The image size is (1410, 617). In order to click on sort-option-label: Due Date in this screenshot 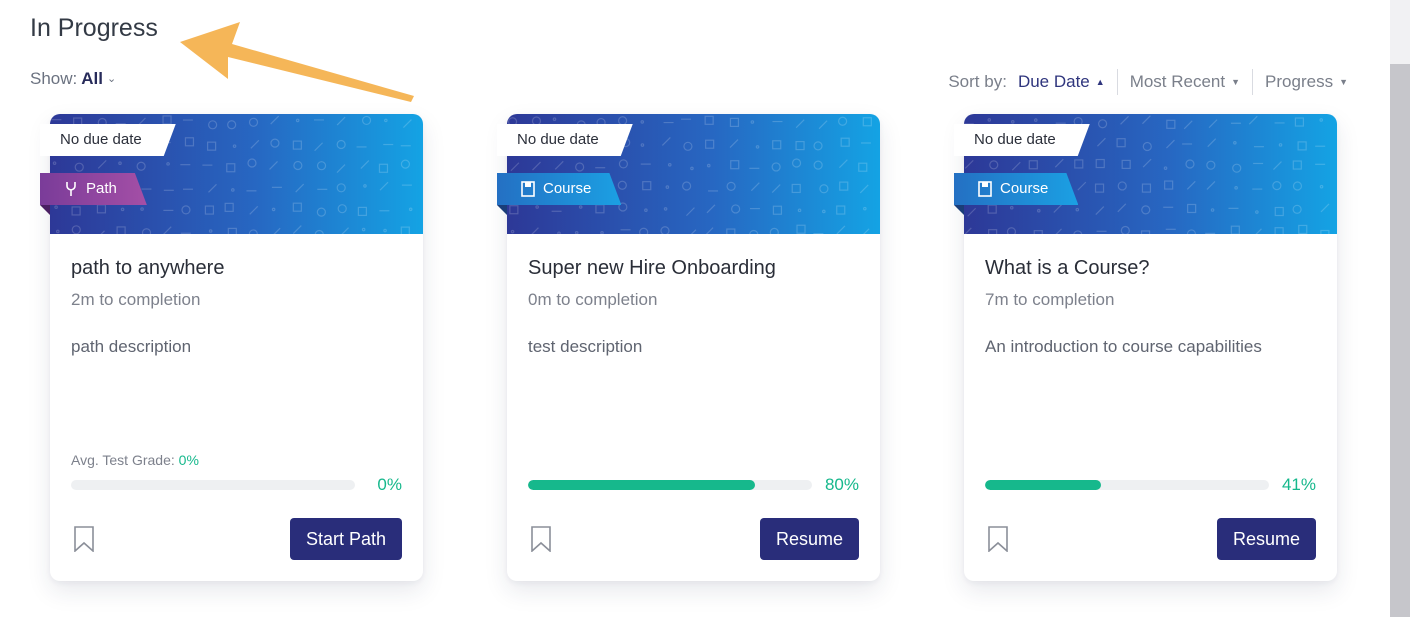, I will do `click(1053, 81)`.